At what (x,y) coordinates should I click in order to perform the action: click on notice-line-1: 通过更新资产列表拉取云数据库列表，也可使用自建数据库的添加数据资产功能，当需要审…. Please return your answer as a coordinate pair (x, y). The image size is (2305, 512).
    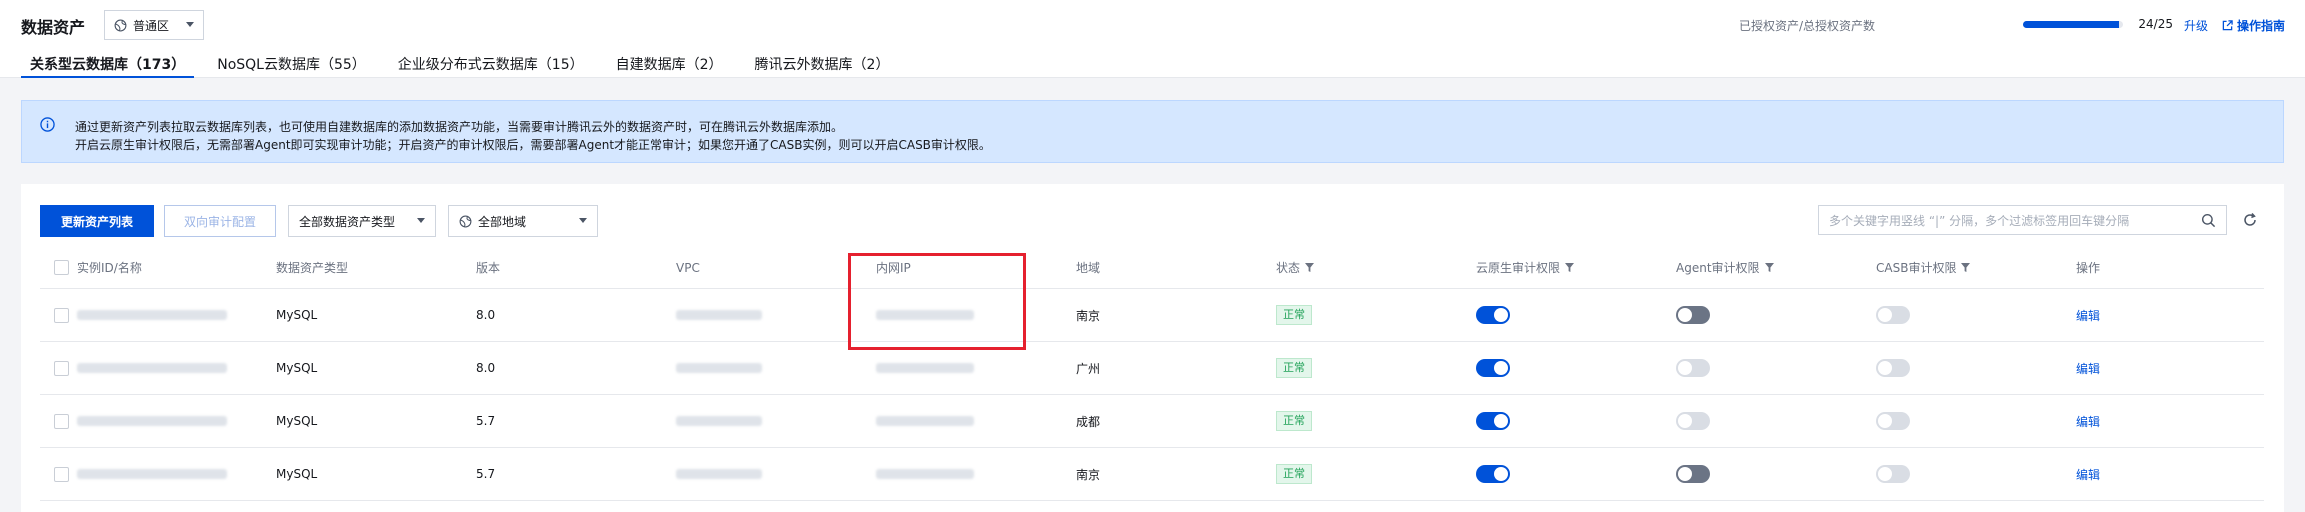
    Looking at the image, I should click on (459, 127).